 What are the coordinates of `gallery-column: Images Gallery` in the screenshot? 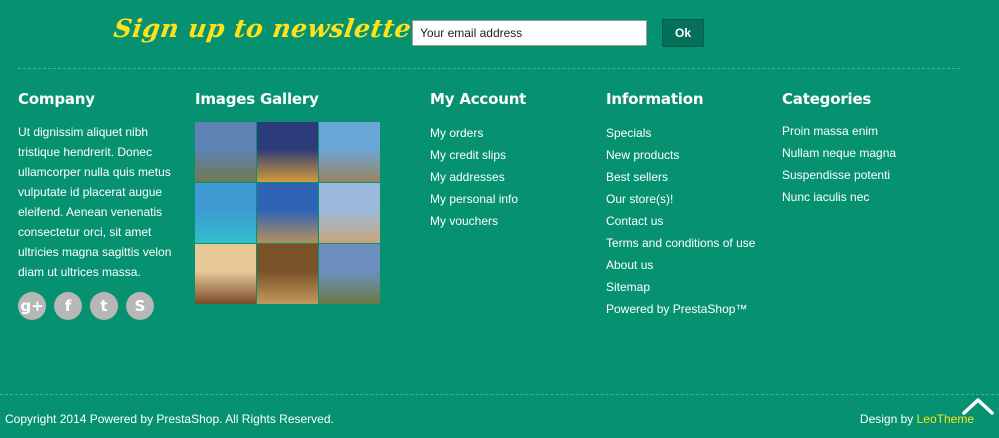 It's located at (290, 197).